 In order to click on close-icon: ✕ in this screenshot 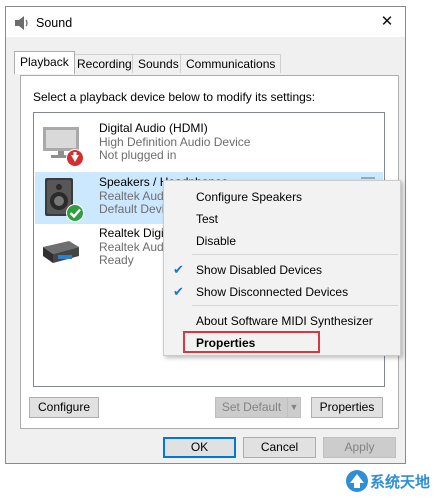, I will do `click(387, 21)`.